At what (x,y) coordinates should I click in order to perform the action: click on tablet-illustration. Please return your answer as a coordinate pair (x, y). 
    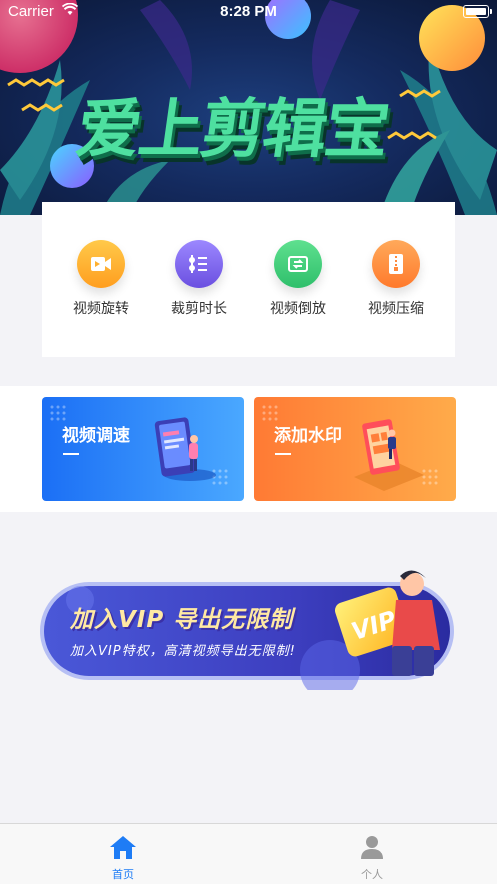
    Looking at the image, I should click on (350, 448).